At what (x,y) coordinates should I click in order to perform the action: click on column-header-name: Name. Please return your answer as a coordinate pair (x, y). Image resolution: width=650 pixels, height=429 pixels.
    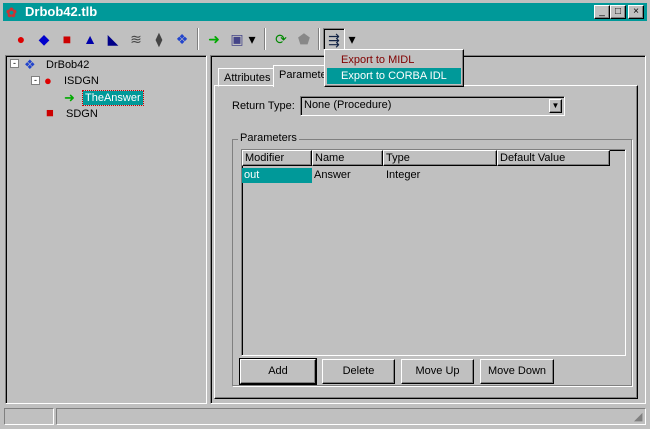
    Looking at the image, I should click on (347, 158).